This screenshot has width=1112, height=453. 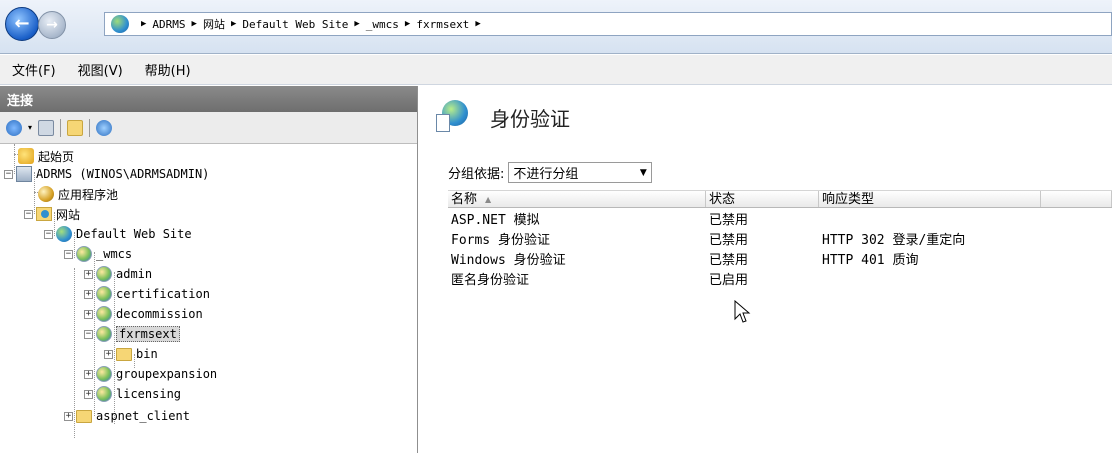 I want to click on row-name: ASP.NET 模拟, so click(x=495, y=220).